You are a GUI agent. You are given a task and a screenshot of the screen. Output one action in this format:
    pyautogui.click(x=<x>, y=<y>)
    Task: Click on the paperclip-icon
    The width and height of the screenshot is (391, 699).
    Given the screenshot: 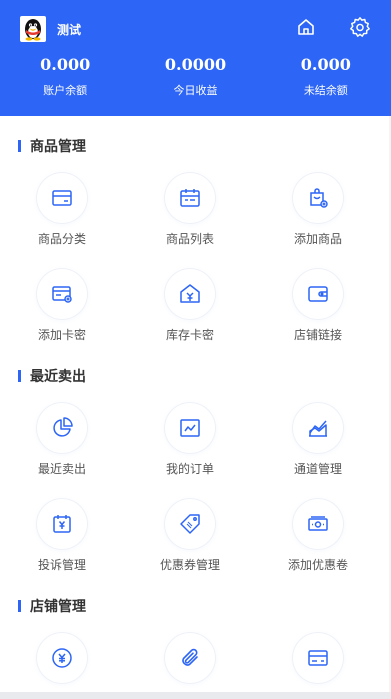 What is the action you would take?
    pyautogui.click(x=190, y=658)
    